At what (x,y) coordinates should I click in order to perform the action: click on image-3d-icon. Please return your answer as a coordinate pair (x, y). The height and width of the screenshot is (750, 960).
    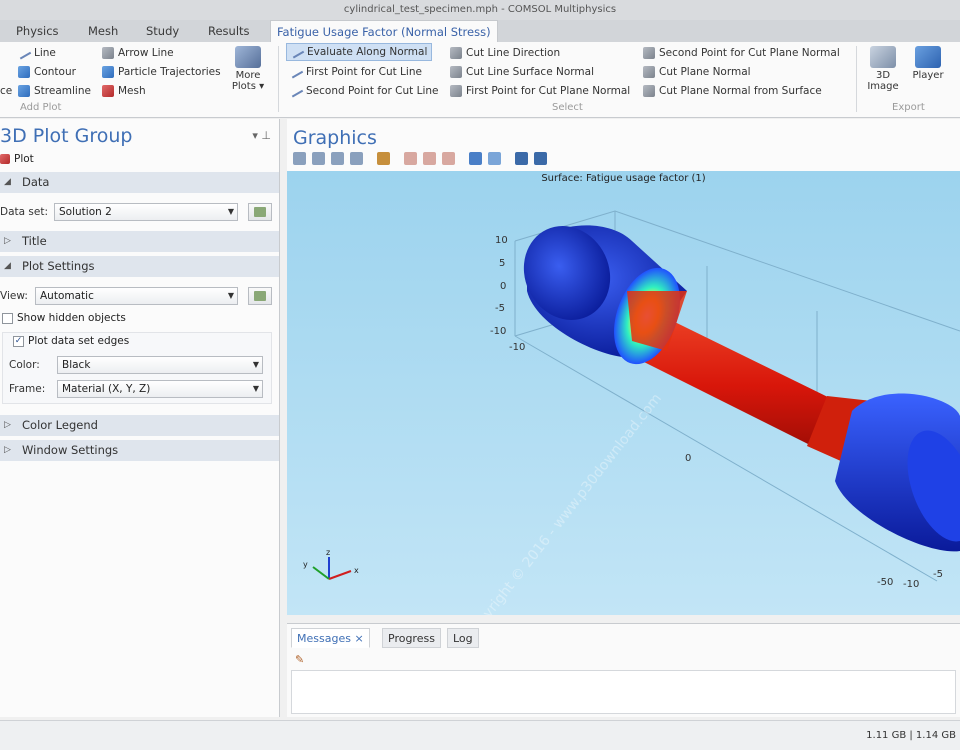
    Looking at the image, I should click on (883, 57).